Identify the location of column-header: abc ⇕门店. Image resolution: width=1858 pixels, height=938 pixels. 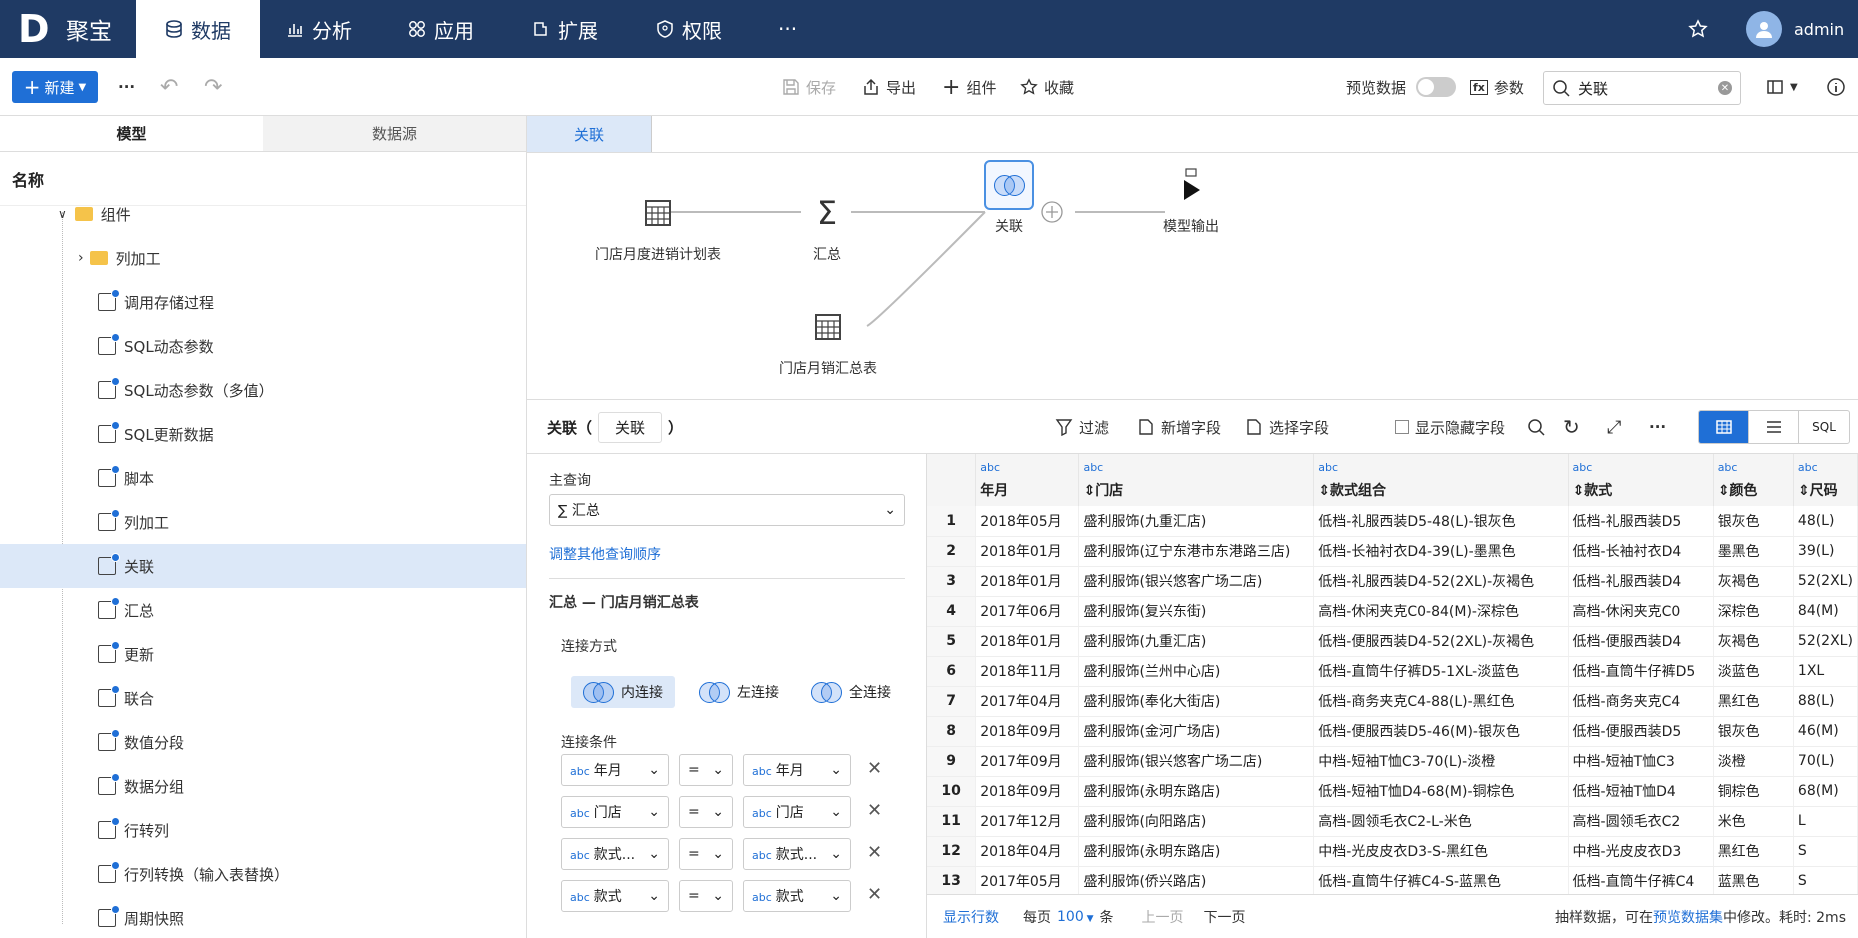
(1196, 480).